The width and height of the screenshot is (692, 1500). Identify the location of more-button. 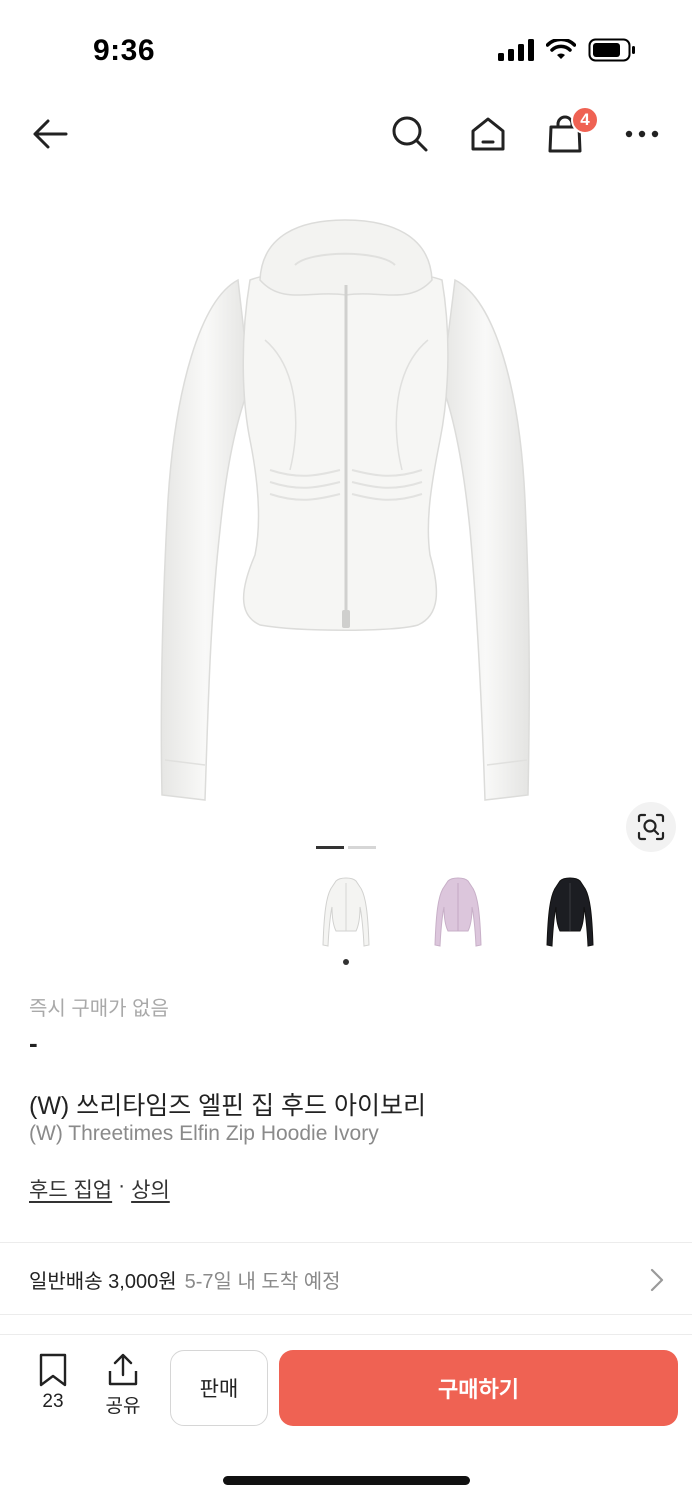
(642, 134).